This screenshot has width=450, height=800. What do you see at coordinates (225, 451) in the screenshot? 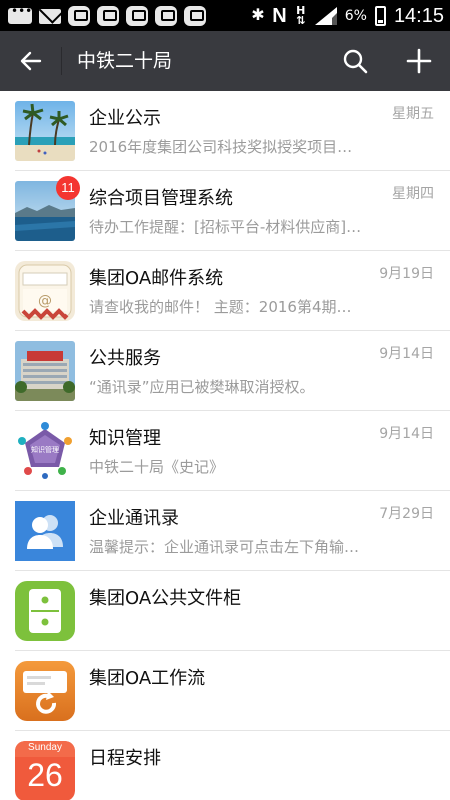
I see `list-item: 知识管理 知识管理 9月14日 中铁二十局《史记》` at bounding box center [225, 451].